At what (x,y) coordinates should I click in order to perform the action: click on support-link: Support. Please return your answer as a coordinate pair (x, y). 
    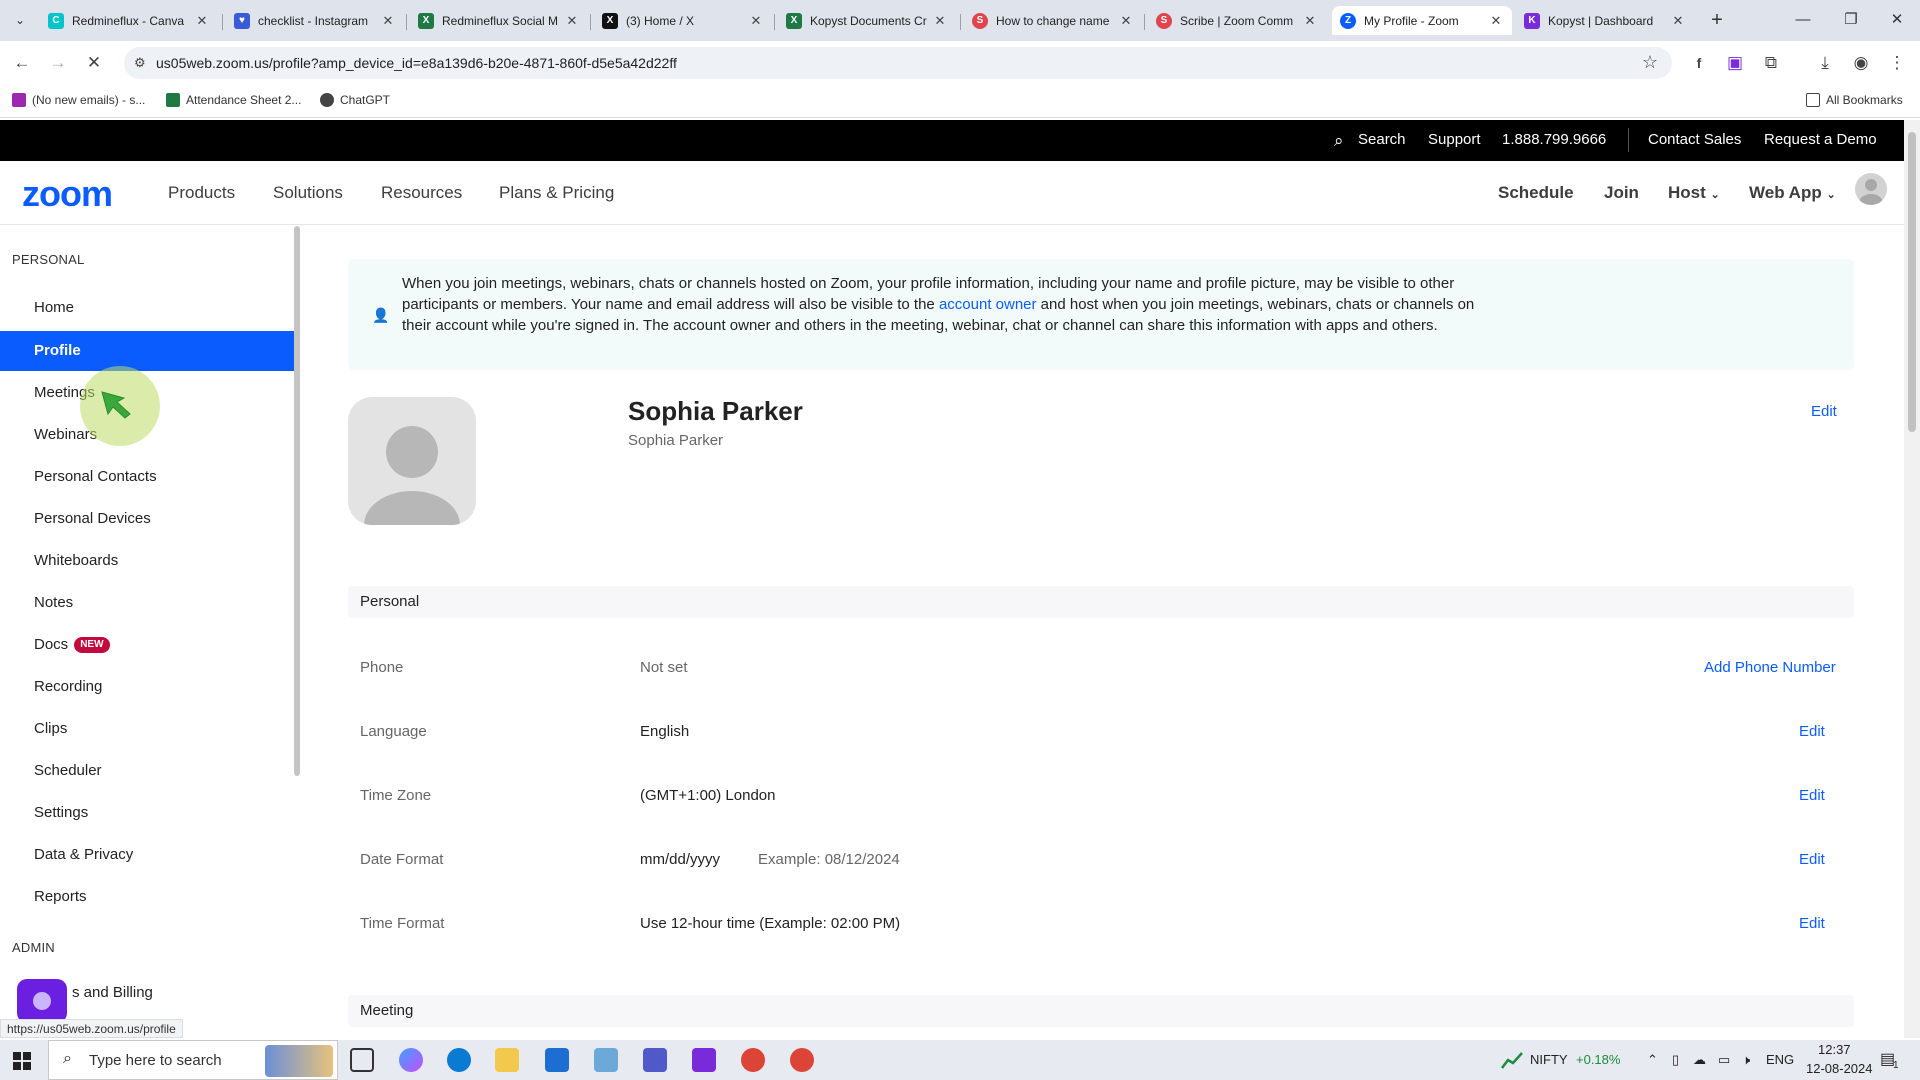
    Looking at the image, I should click on (1454, 139).